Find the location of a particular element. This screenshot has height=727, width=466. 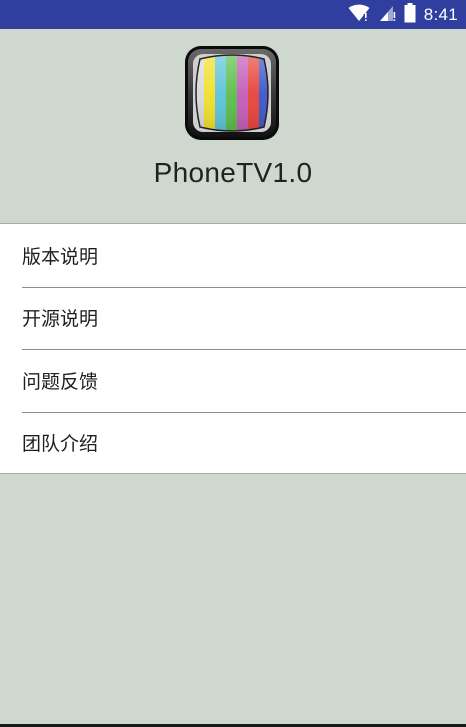

signal-icon is located at coordinates (387, 15).